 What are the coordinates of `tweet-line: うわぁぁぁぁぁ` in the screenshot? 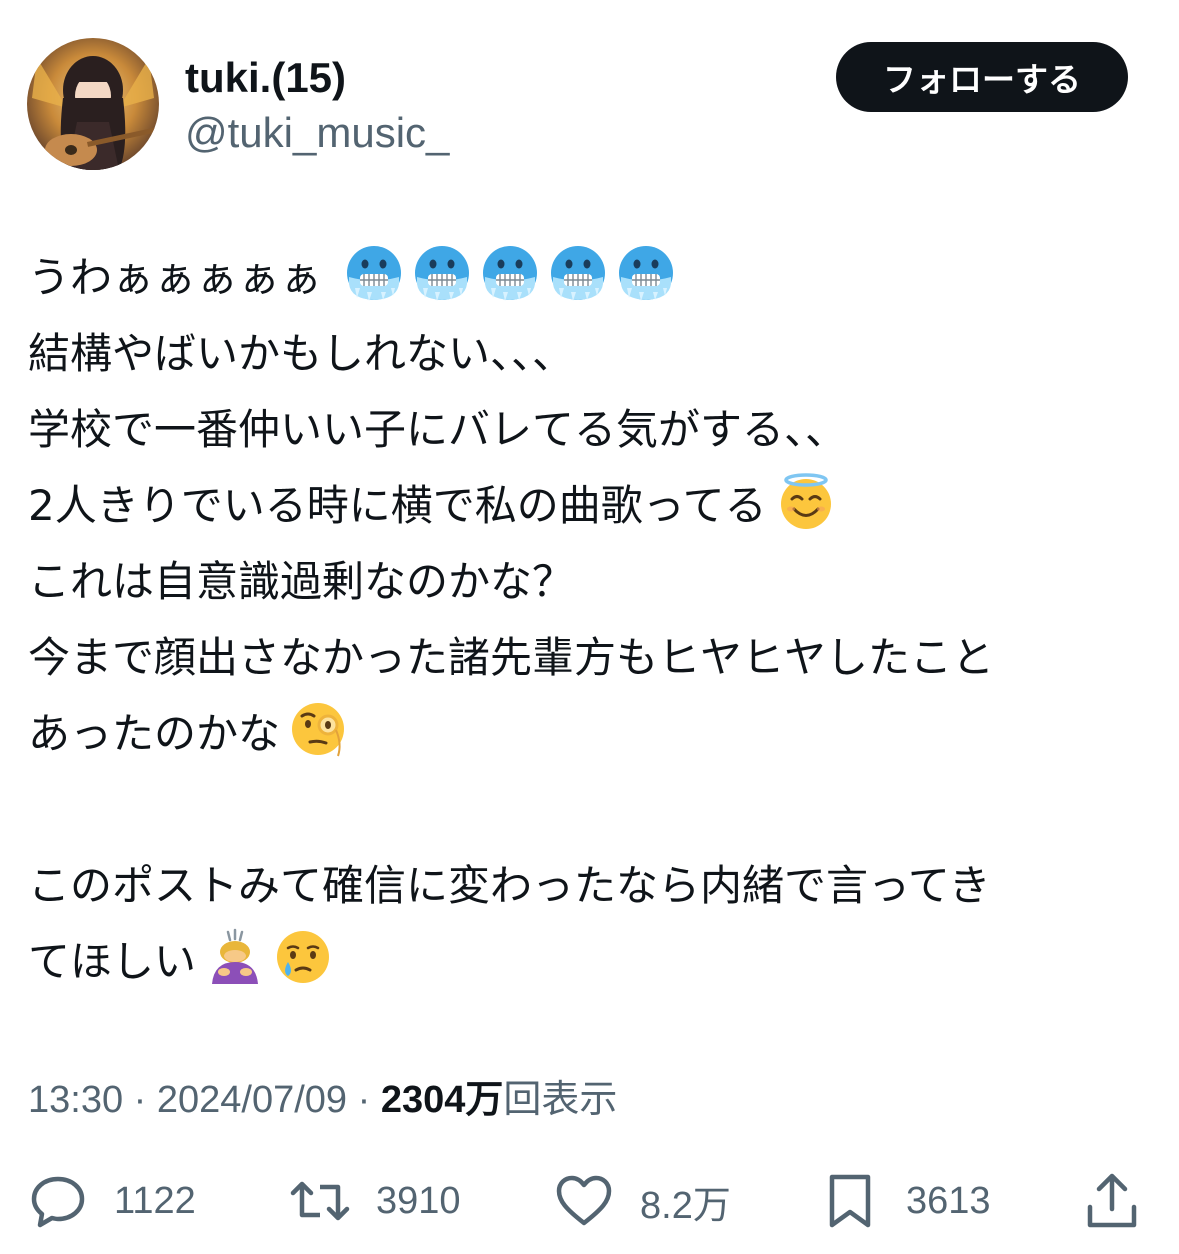 It's located at (593, 278).